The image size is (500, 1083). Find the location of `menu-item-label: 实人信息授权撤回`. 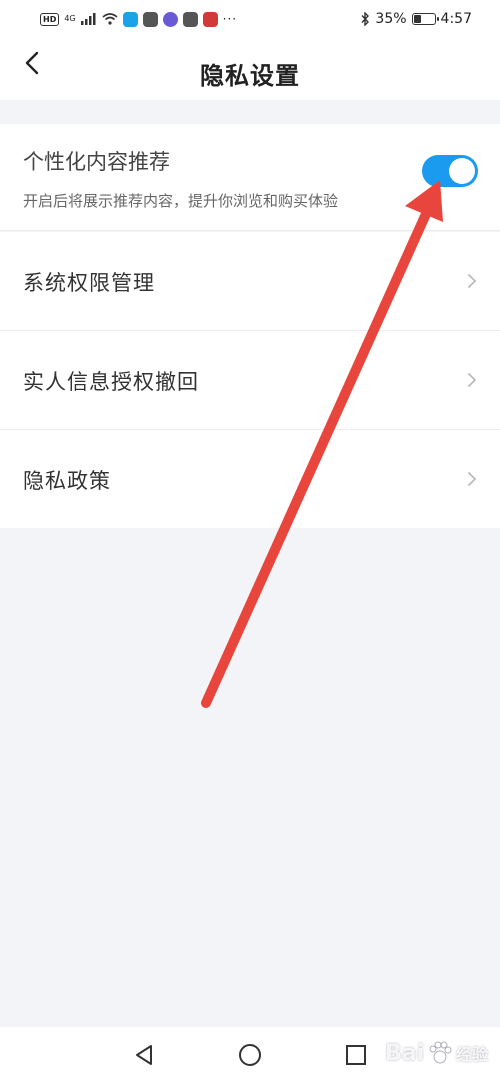

menu-item-label: 实人信息授权撤回 is located at coordinates (111, 382).